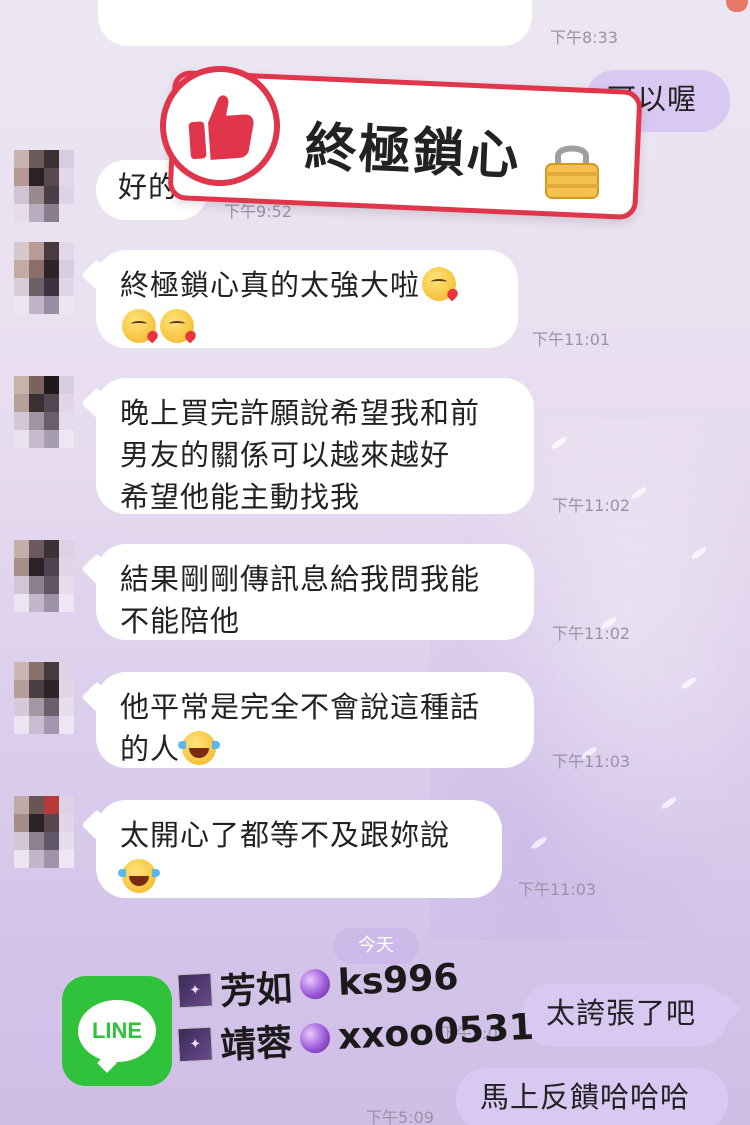  What do you see at coordinates (621, 1013) in the screenshot?
I see `message-text: 太誇張了吧` at bounding box center [621, 1013].